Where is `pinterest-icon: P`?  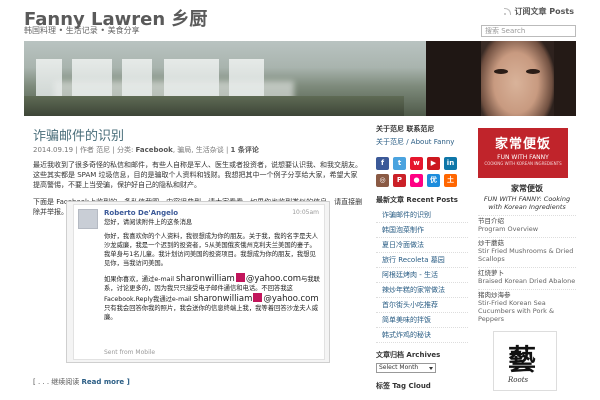 pinterest-icon: P is located at coordinates (399, 180).